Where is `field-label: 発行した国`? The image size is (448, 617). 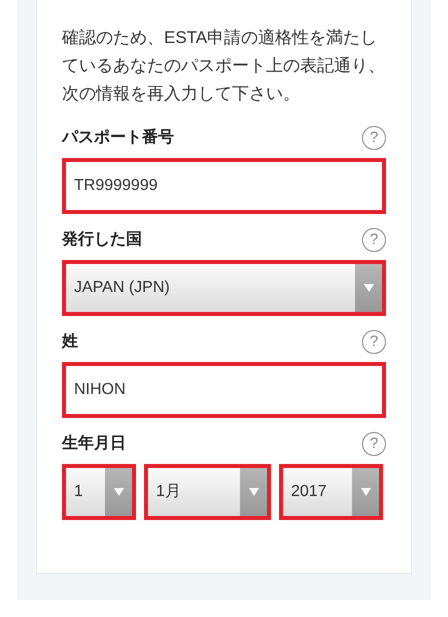 field-label: 発行した国 is located at coordinates (102, 240).